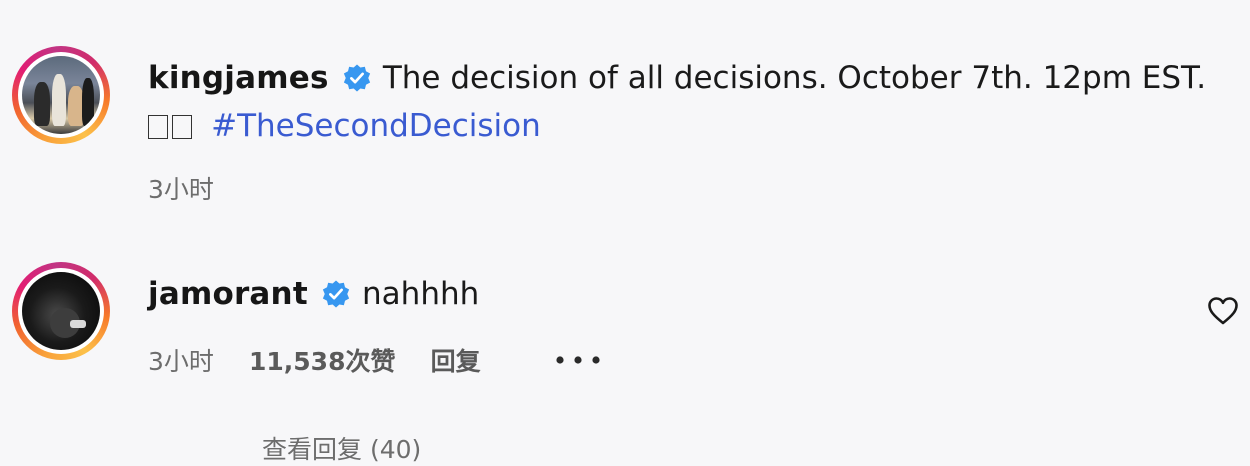  What do you see at coordinates (1223, 311) in the screenshot?
I see `heart-outline-icon` at bounding box center [1223, 311].